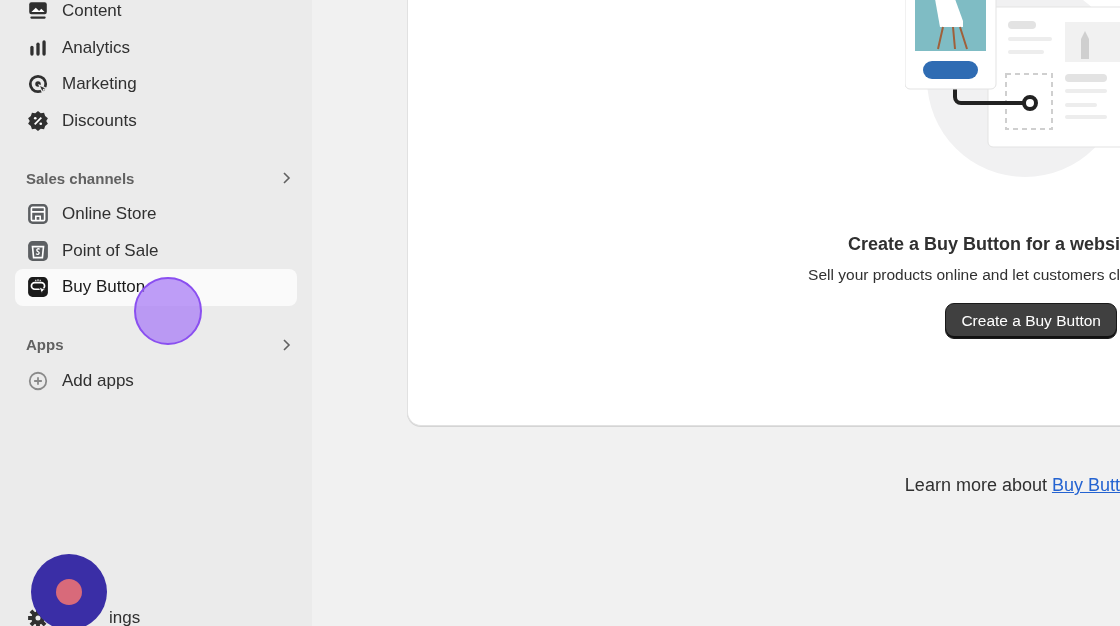  I want to click on sidebar-item: Point of Sale, so click(156, 250).